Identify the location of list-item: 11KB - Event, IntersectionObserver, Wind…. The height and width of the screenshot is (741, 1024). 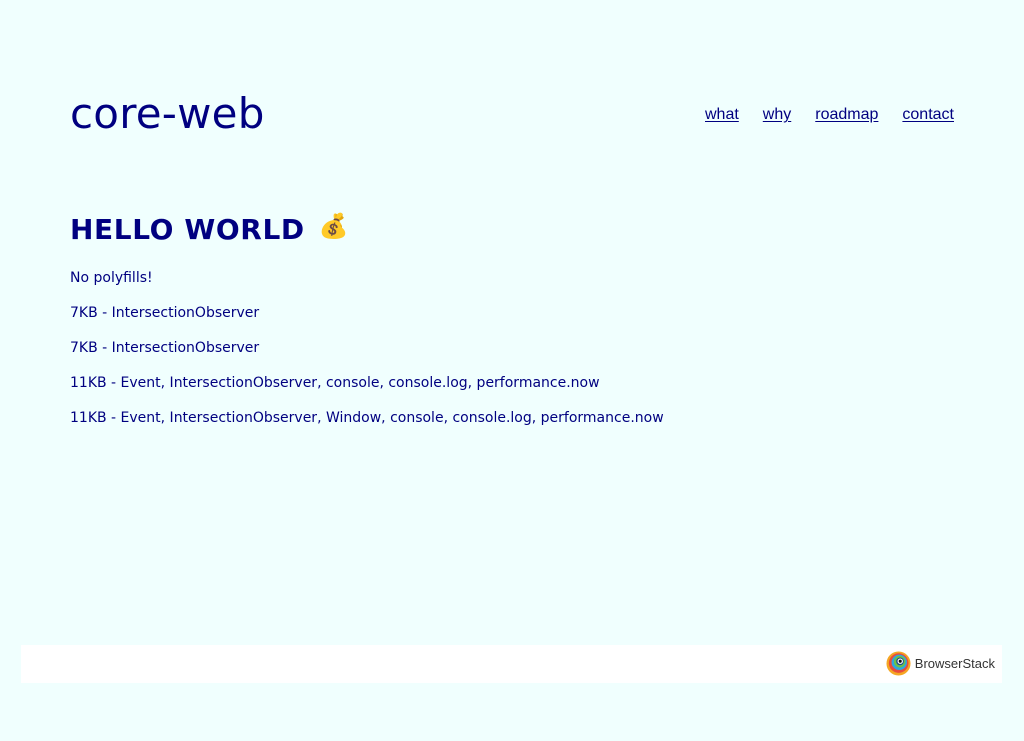
(367, 418).